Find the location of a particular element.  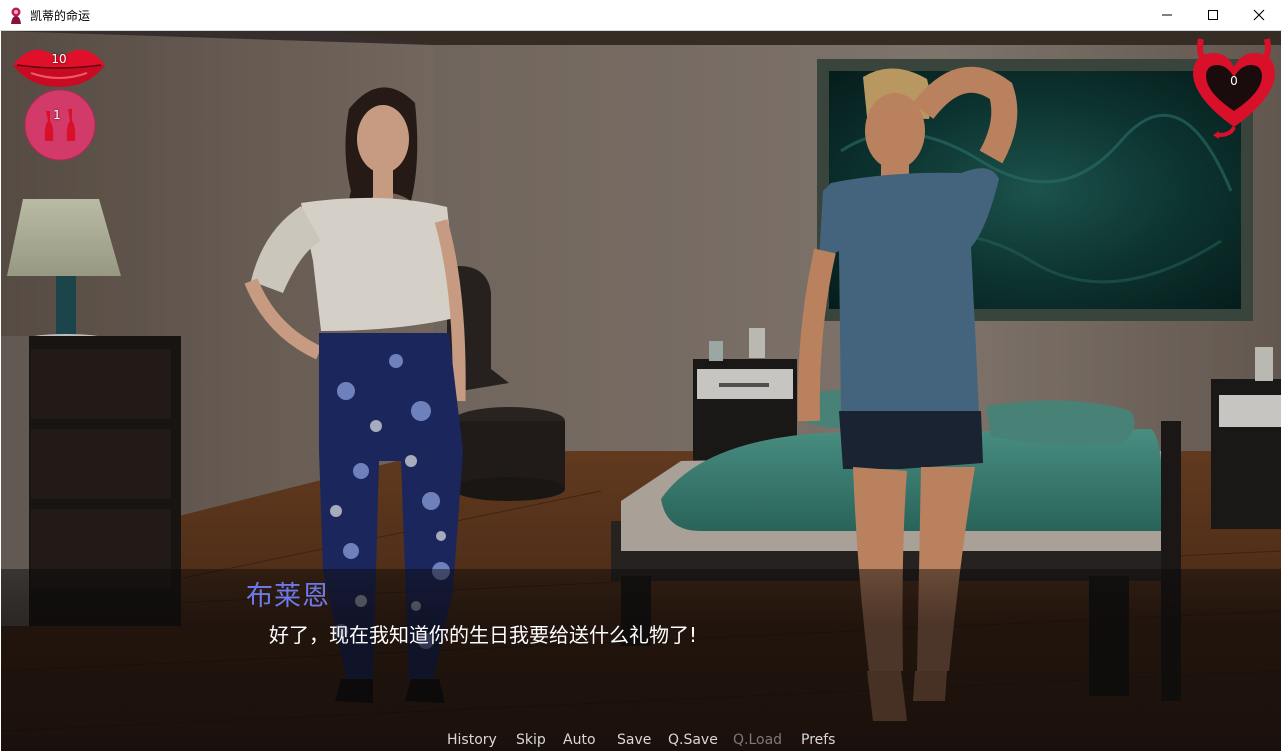

drinks-counter: 1 is located at coordinates (57, 115).